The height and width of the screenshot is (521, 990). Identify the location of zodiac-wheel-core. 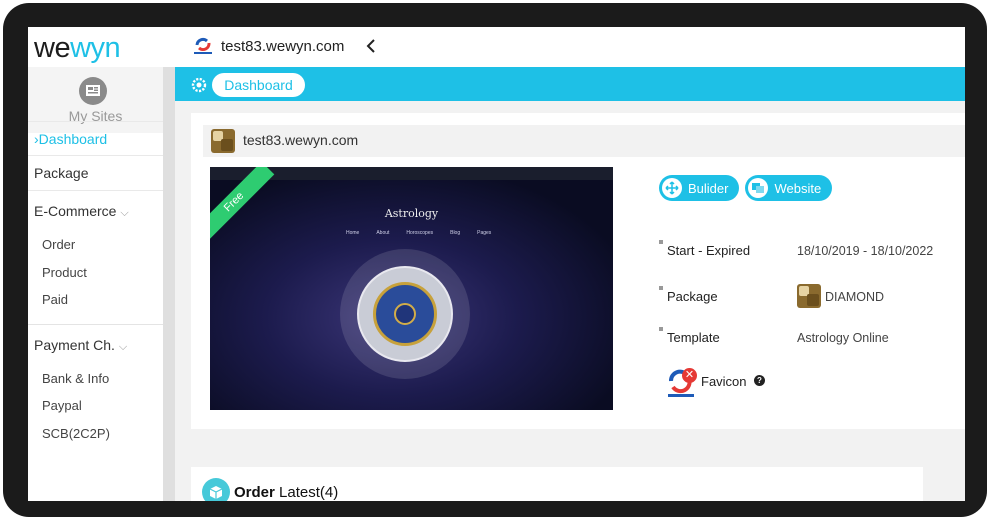
(405, 314).